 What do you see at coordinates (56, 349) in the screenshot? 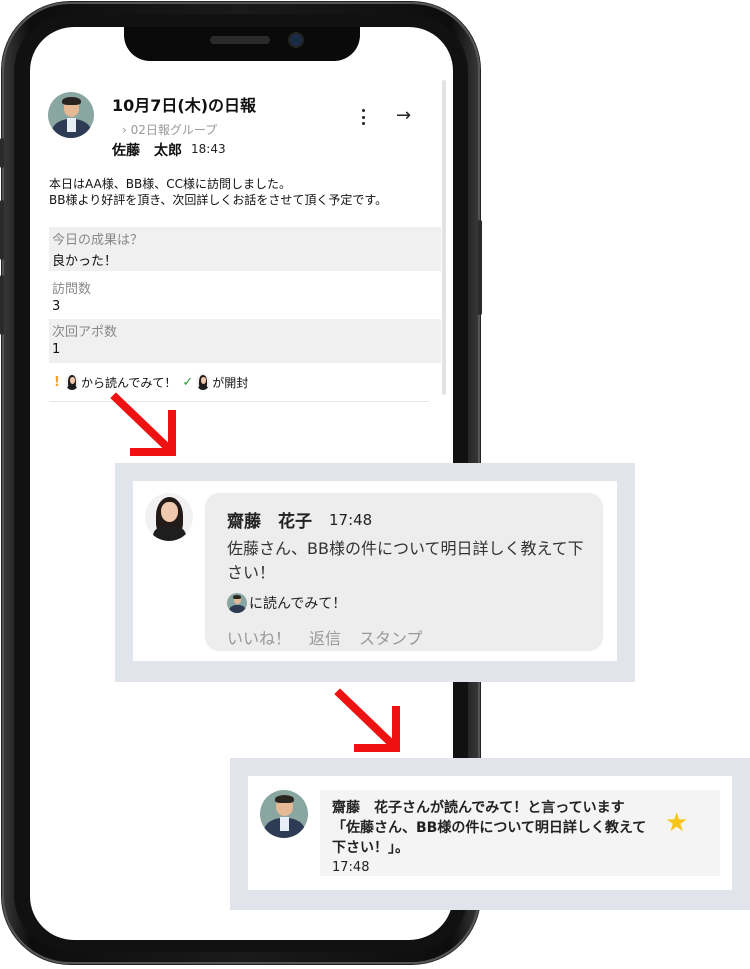
I see `field-value: 1` at bounding box center [56, 349].